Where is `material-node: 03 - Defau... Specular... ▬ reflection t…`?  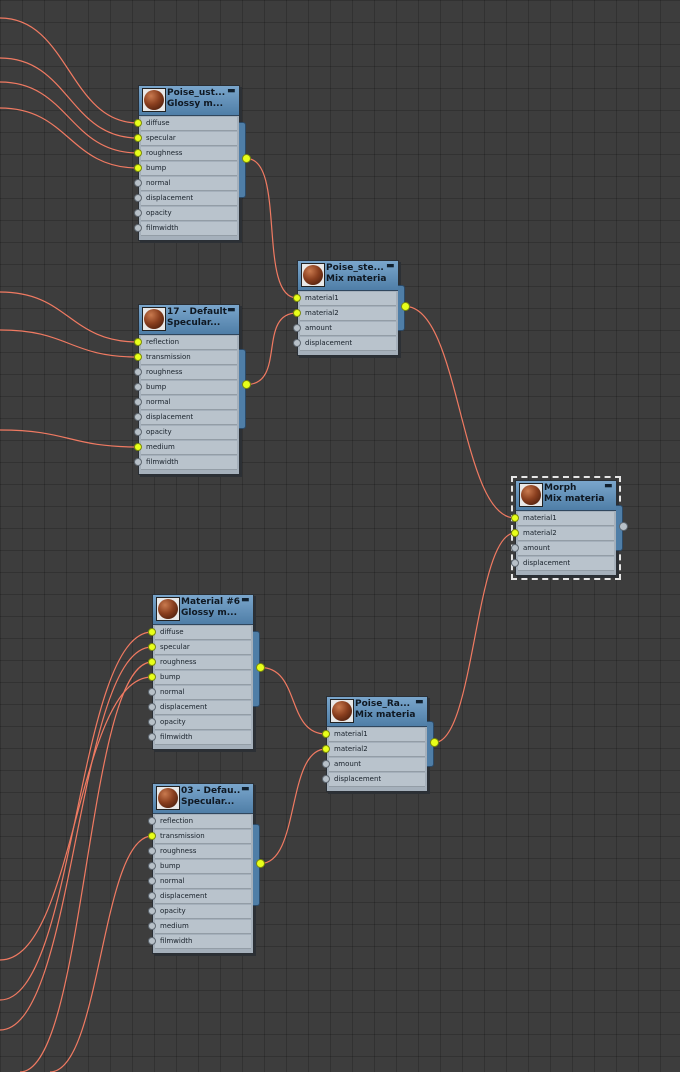 material-node: 03 - Defau... Specular... ▬ reflection t… is located at coordinates (206, 868).